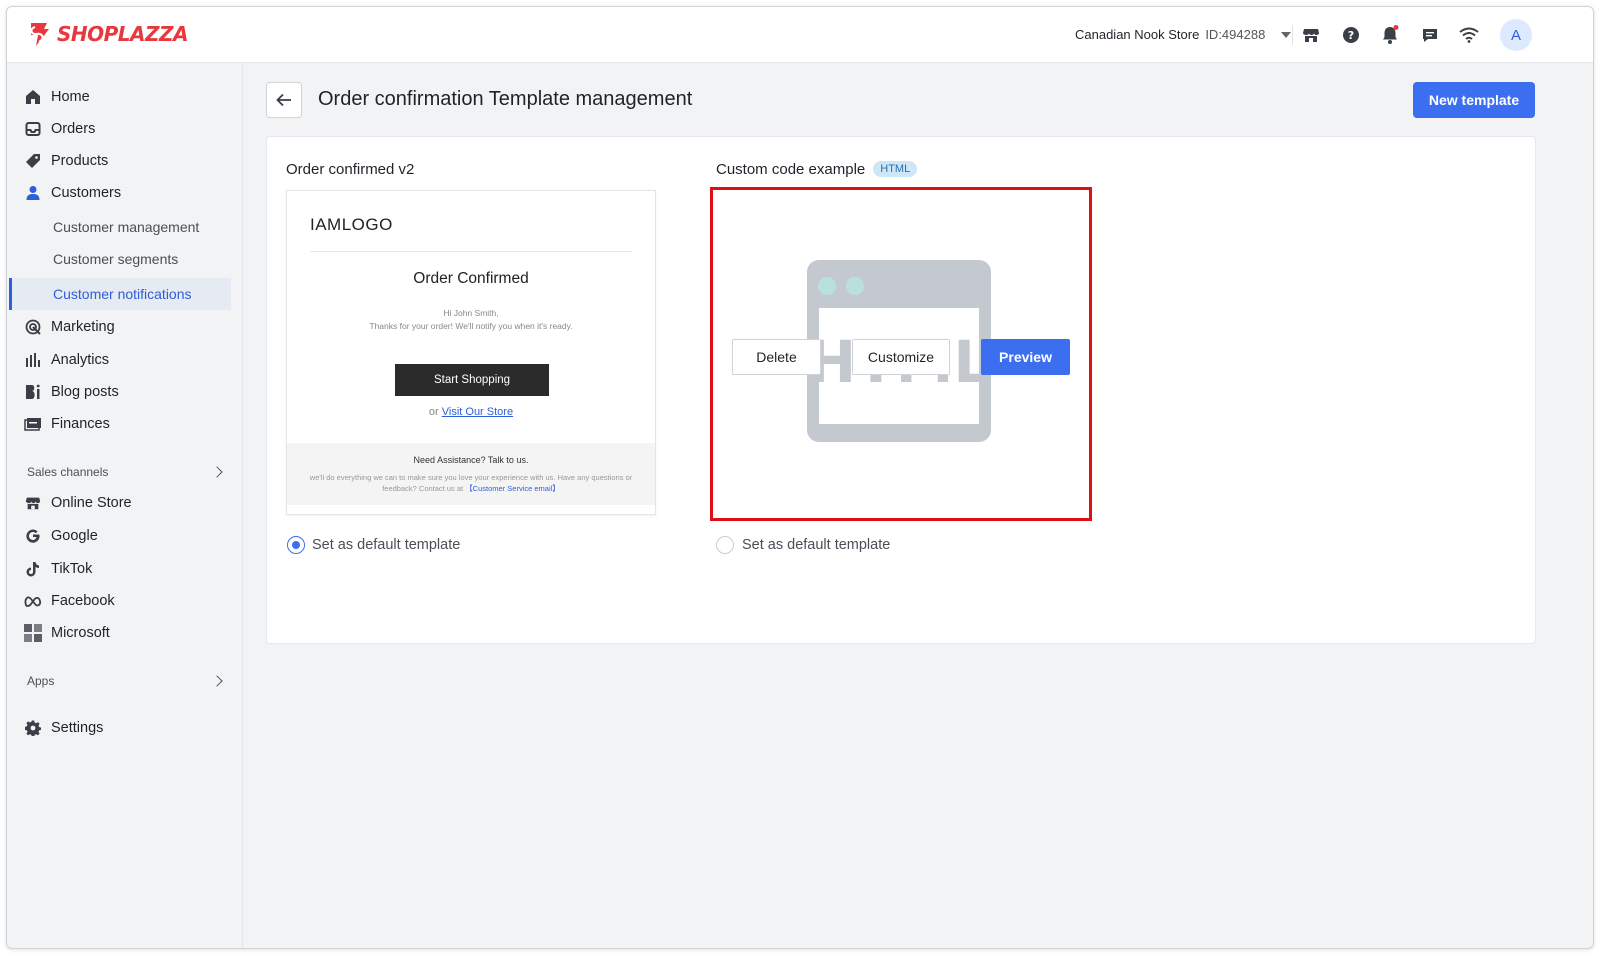  I want to click on sidebar-item-finances: Finances, so click(66, 424).